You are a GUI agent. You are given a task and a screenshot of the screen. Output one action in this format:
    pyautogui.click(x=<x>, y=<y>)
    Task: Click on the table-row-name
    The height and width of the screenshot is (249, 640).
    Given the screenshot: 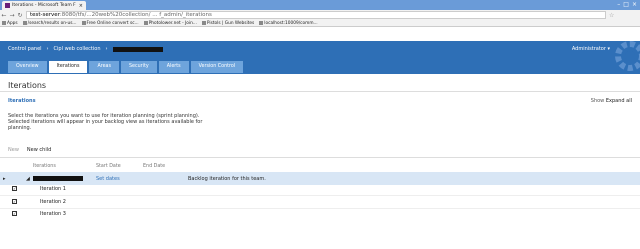 What is the action you would take?
    pyautogui.click(x=58, y=179)
    